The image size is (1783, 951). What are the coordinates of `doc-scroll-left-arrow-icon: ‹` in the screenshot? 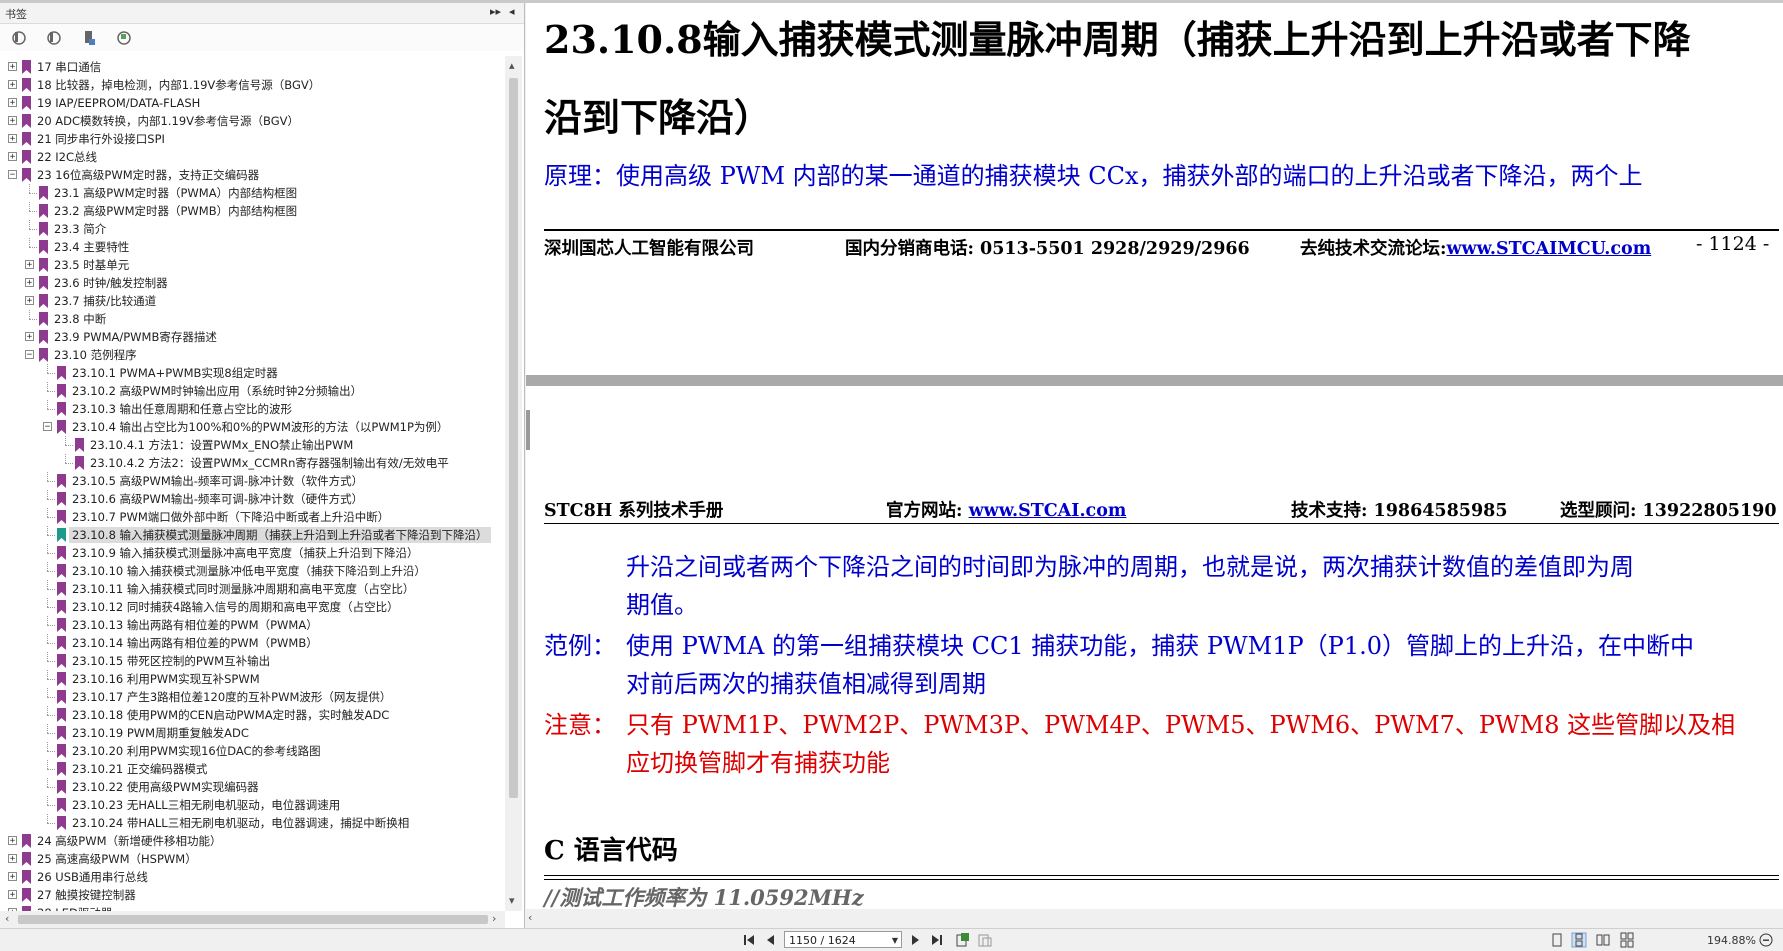 It's located at (530, 917).